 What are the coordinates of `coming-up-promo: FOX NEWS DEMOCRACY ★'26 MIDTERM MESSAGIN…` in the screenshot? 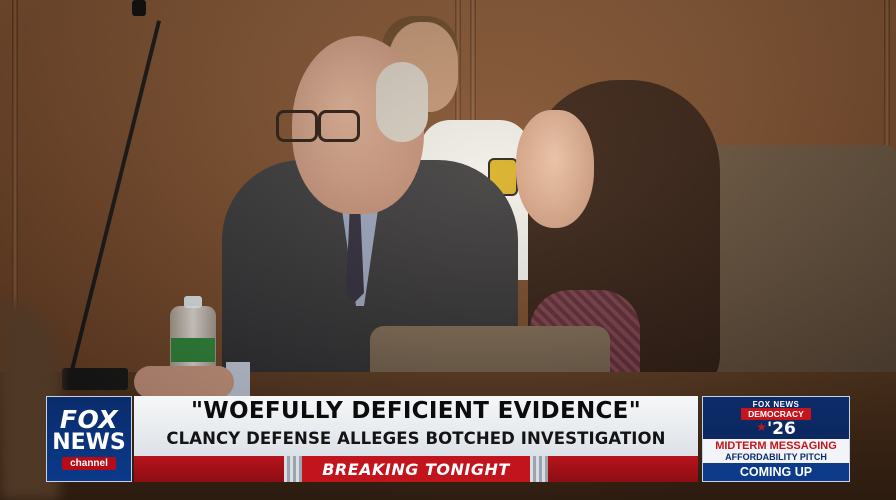 It's located at (776, 439).